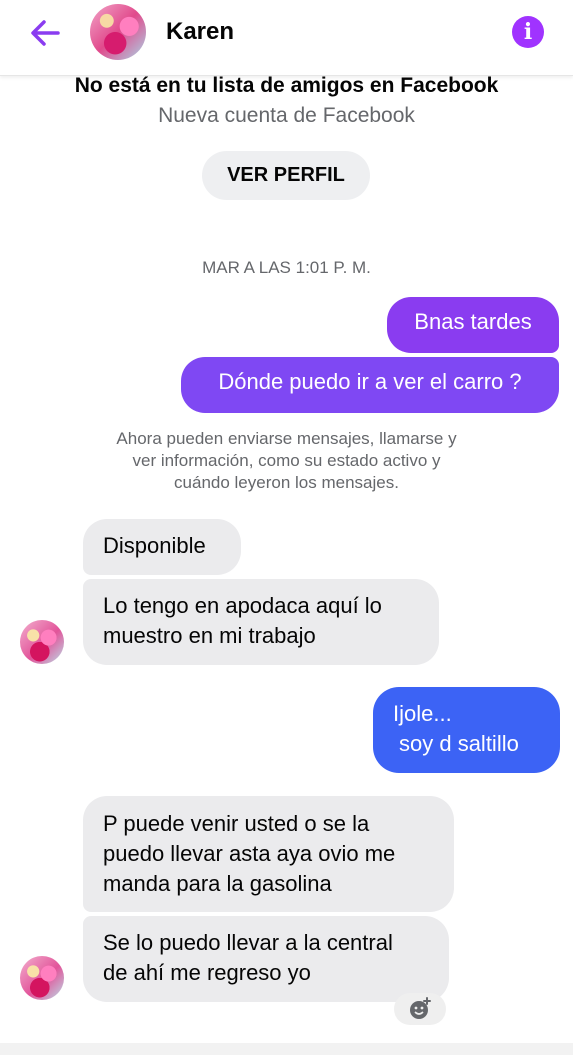  Describe the element at coordinates (249, 853) in the screenshot. I see `message-text: puedo llevar asta aya ovio me` at that location.